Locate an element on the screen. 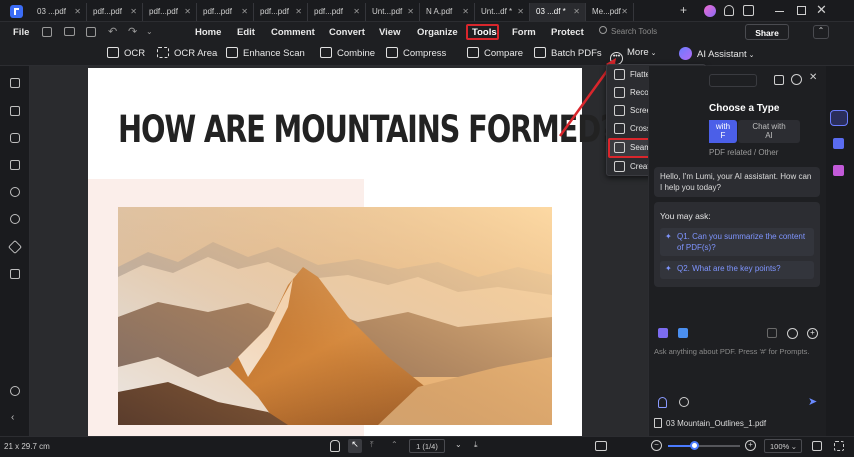 This screenshot has width=854, height=457. close-panel-icon: ✕ is located at coordinates (813, 77).